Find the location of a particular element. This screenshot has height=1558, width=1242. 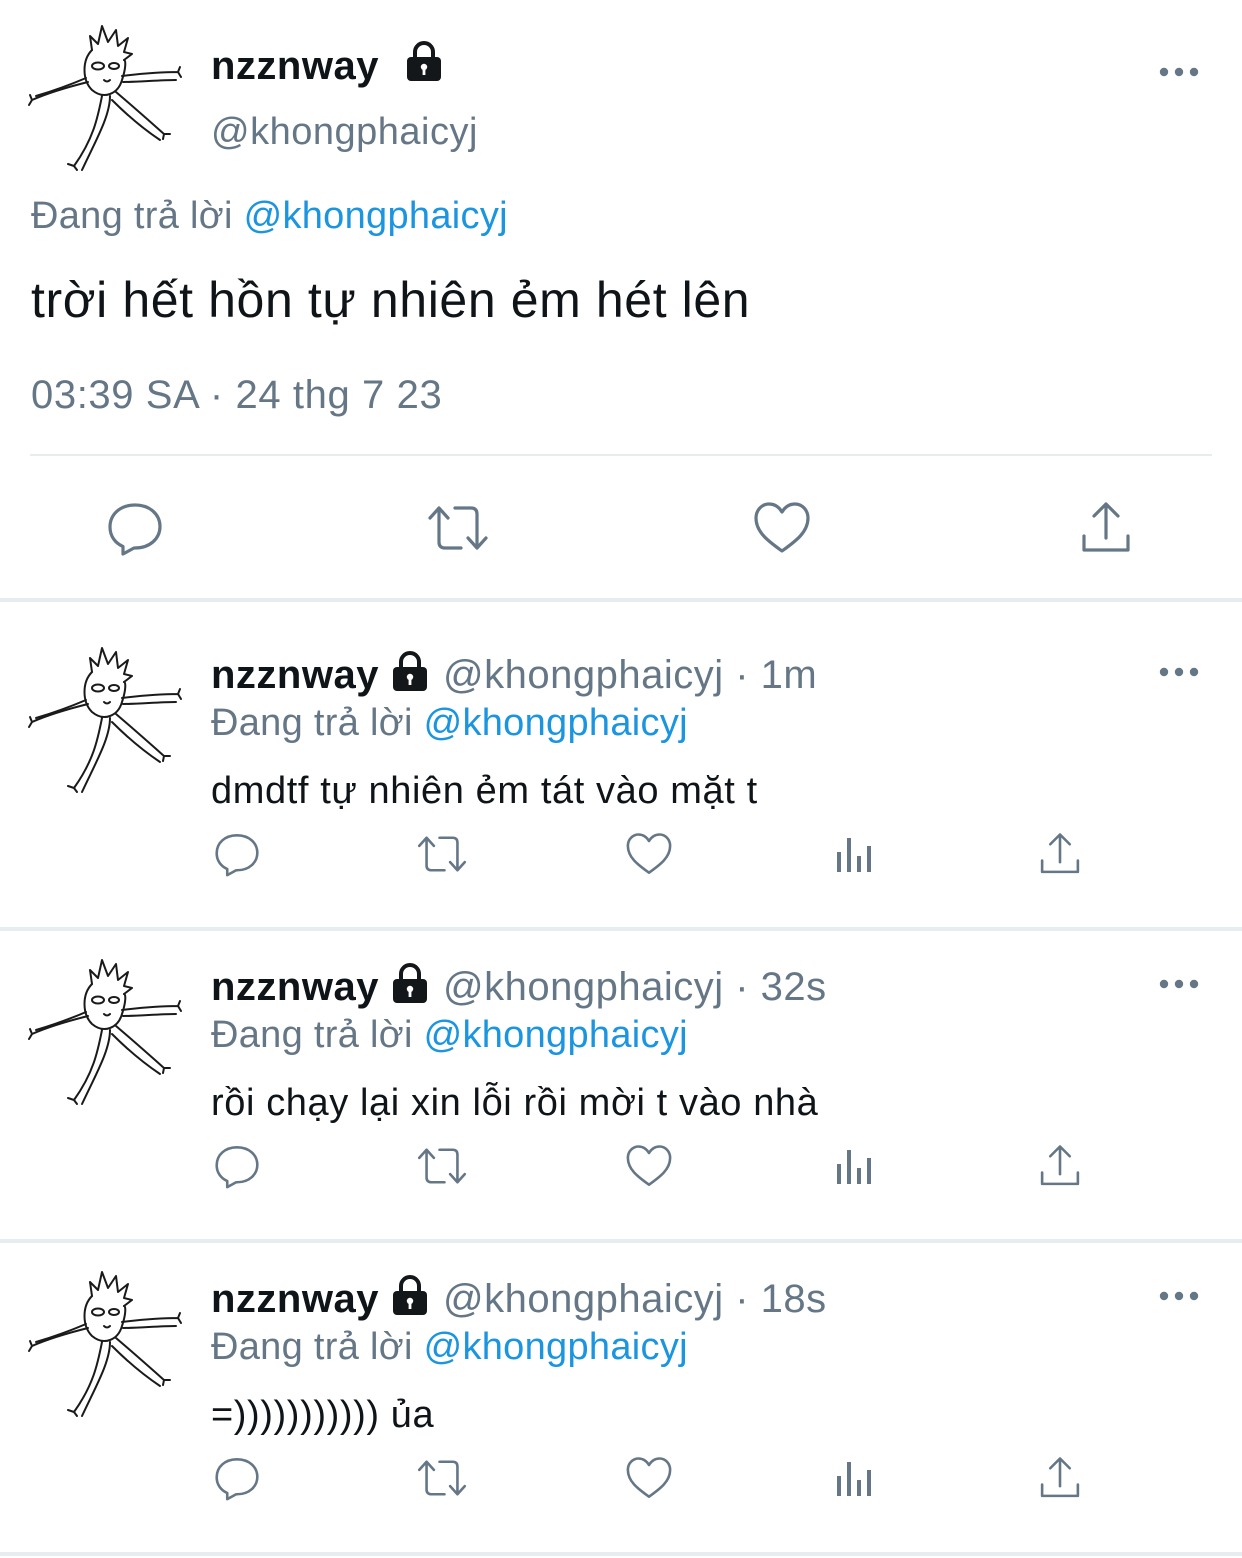

tweet-text: =))))))))))) ủa is located at coordinates (323, 1415).